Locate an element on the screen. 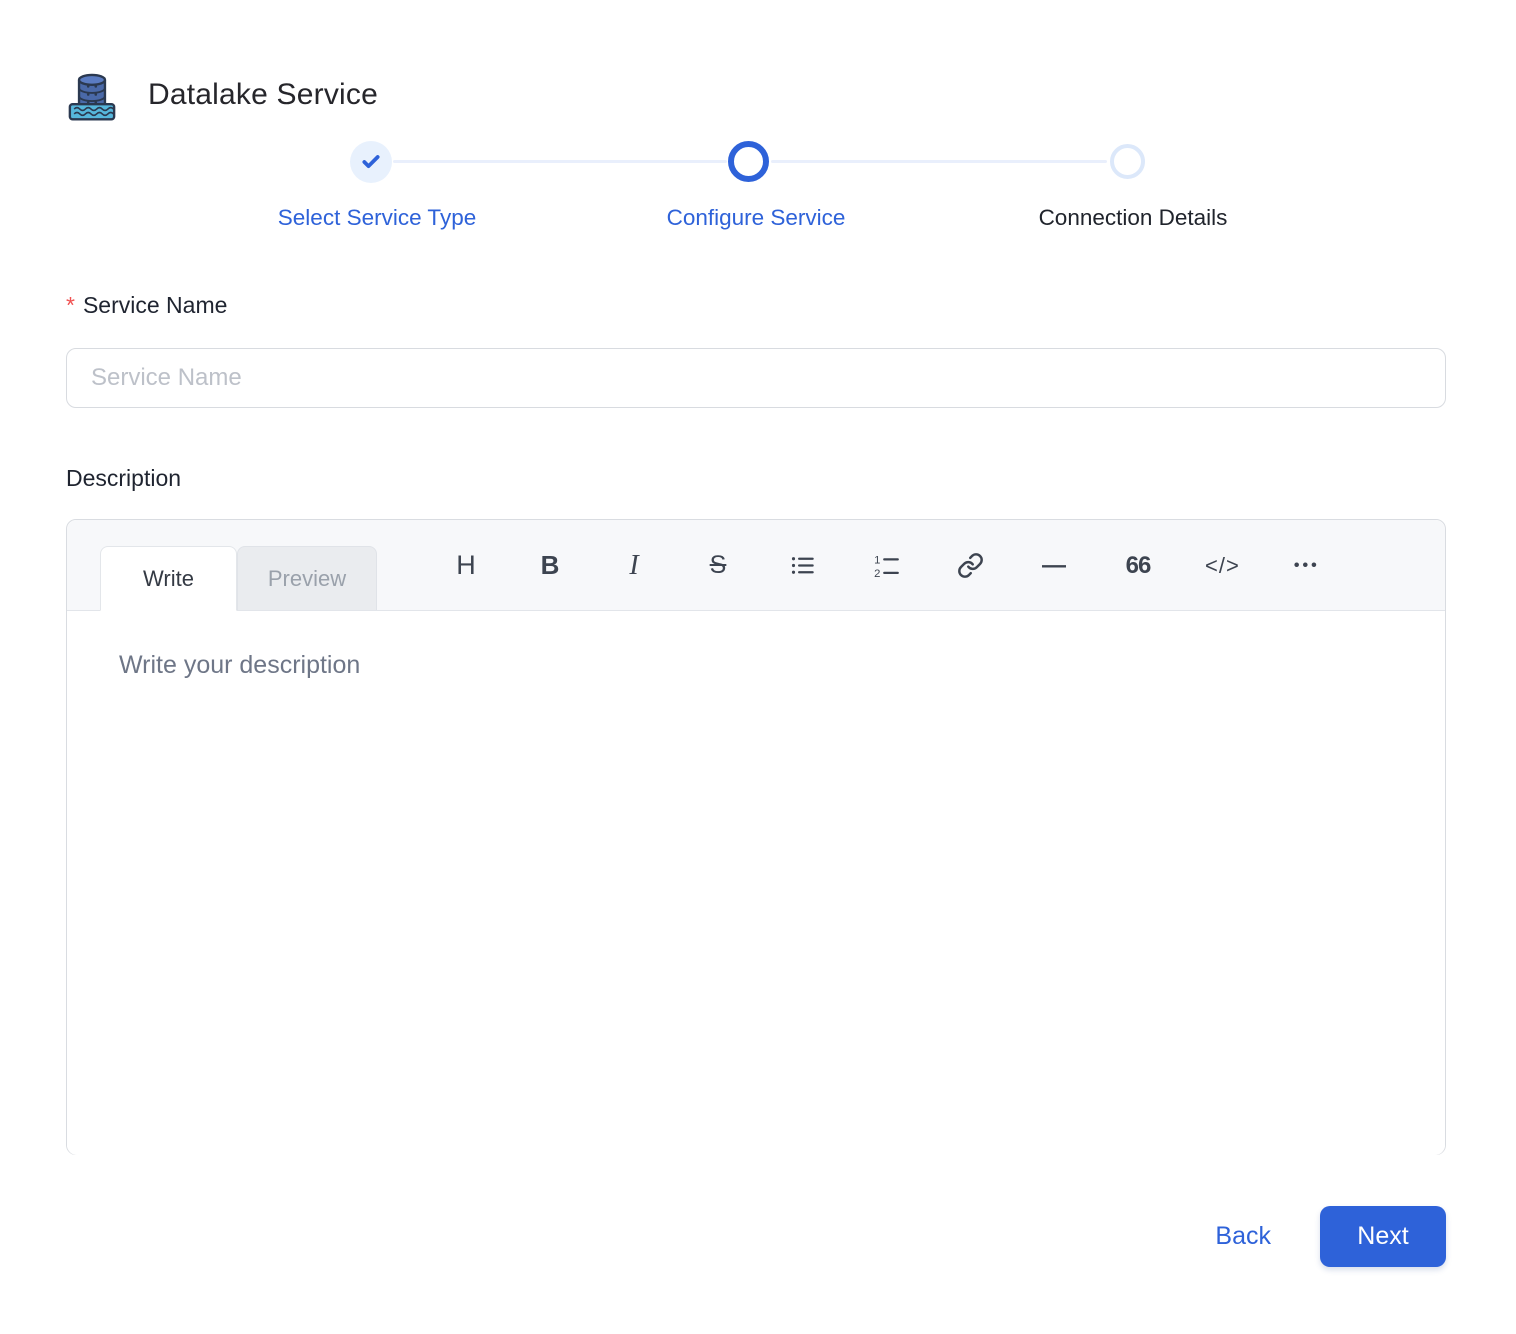 The width and height of the screenshot is (1516, 1334). quote-icon: 66 is located at coordinates (1138, 565).